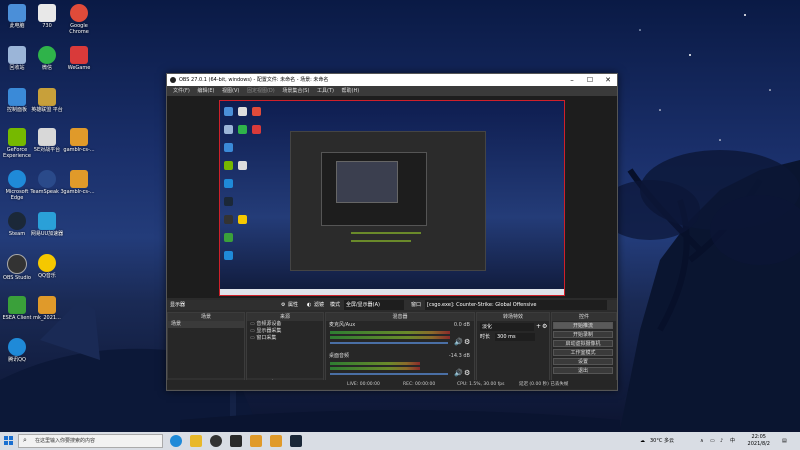  What do you see at coordinates (47, 58) in the screenshot?
I see `desktop-icon-wechat: 微信` at bounding box center [47, 58].